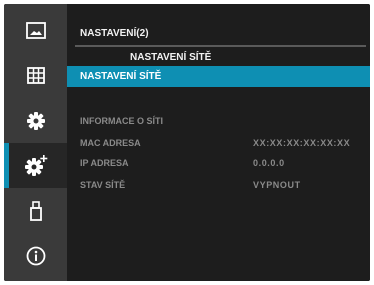 The image size is (374, 285). I want to click on gear-icon, so click(35, 120).